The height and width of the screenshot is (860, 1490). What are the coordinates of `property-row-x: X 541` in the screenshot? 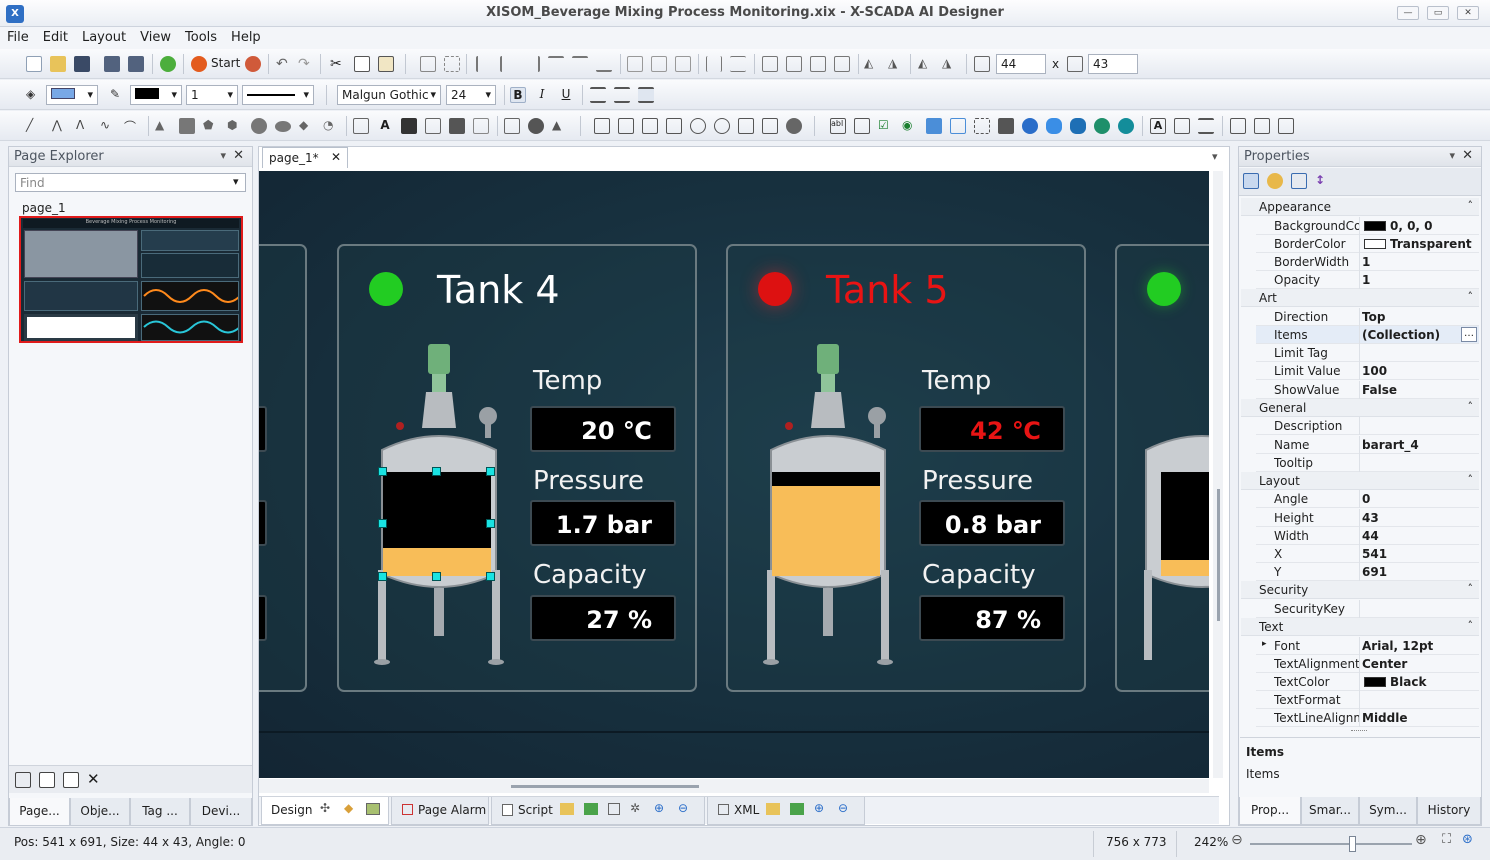 It's located at (1367, 554).